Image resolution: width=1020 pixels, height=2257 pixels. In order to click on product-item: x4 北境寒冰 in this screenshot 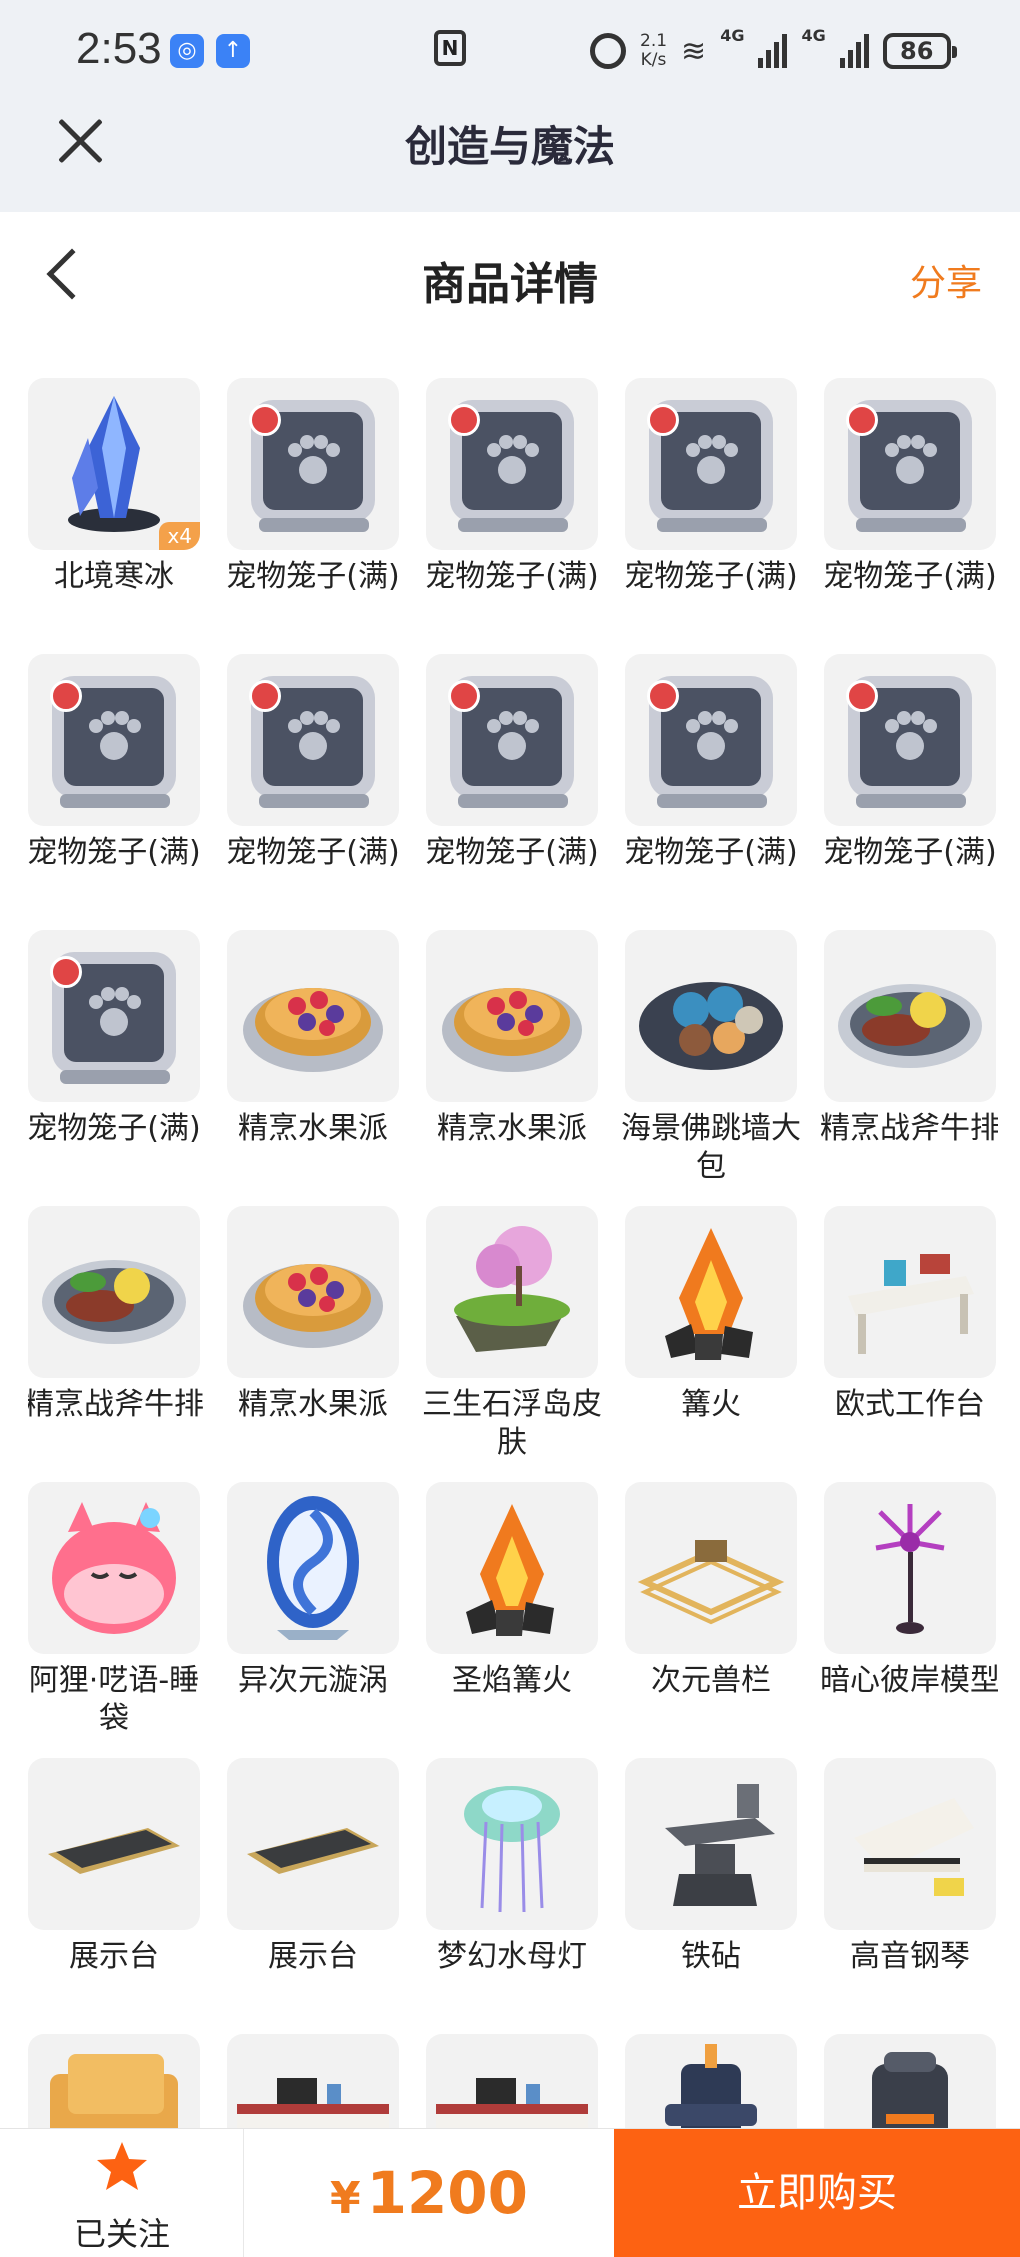, I will do `click(114, 487)`.